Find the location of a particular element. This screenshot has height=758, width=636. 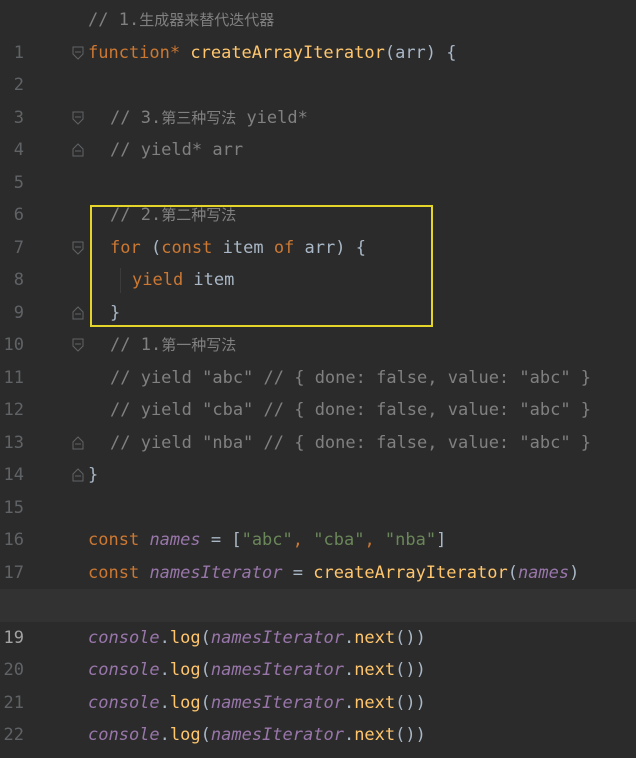

code-line-20: 20 console.log(namesIterator.next()) is located at coordinates (318, 651).